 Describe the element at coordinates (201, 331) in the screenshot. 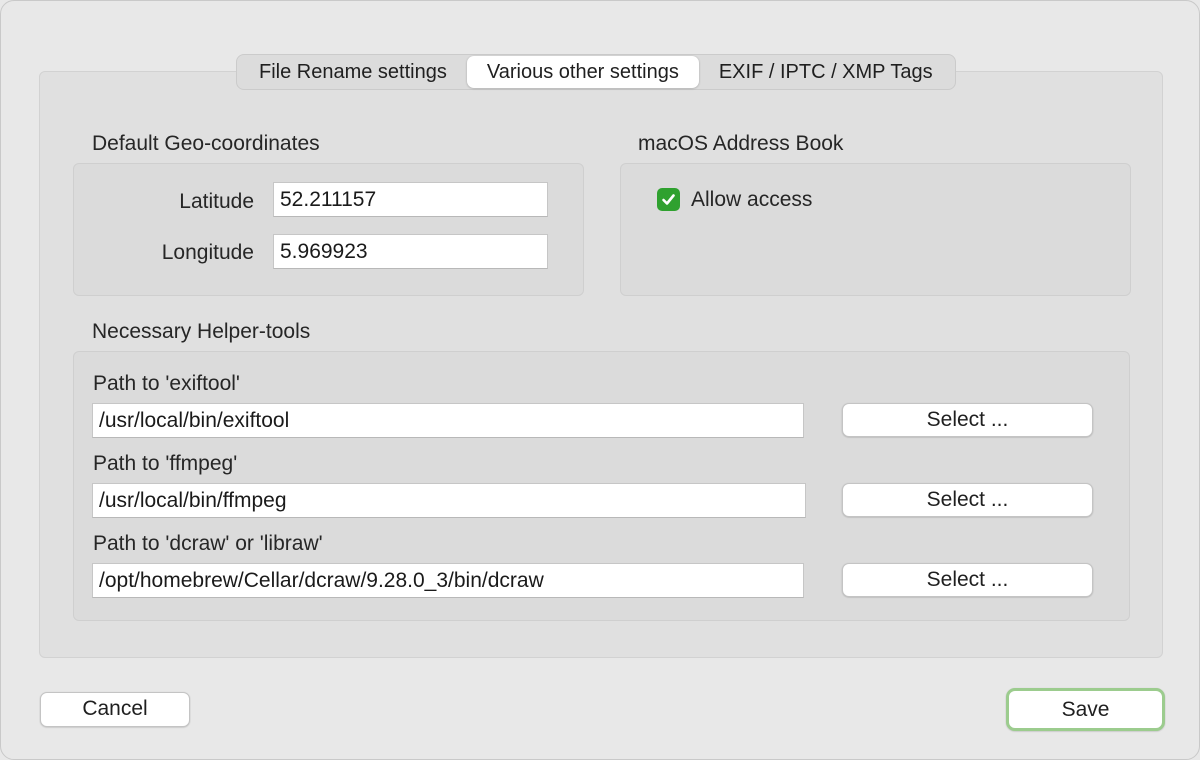

I see `helpers-section-title: Necessary Helper-tools` at that location.